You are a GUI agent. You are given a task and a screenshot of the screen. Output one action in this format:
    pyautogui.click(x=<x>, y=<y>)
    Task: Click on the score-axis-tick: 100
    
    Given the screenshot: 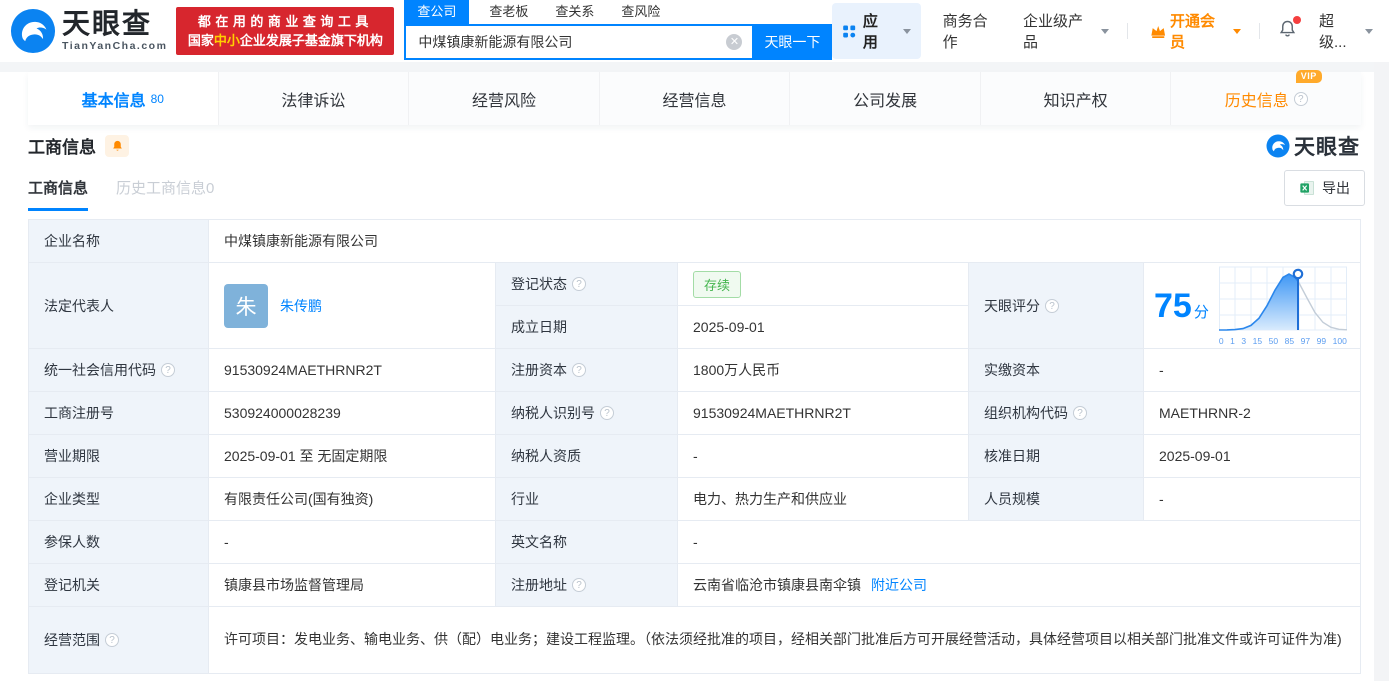 What is the action you would take?
    pyautogui.click(x=1339, y=340)
    